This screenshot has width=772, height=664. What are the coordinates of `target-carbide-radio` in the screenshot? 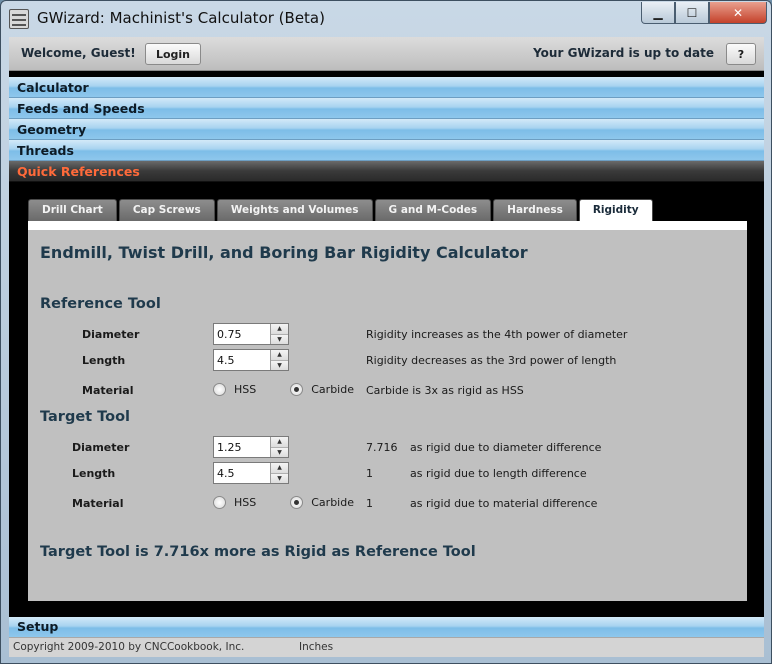 It's located at (297, 502).